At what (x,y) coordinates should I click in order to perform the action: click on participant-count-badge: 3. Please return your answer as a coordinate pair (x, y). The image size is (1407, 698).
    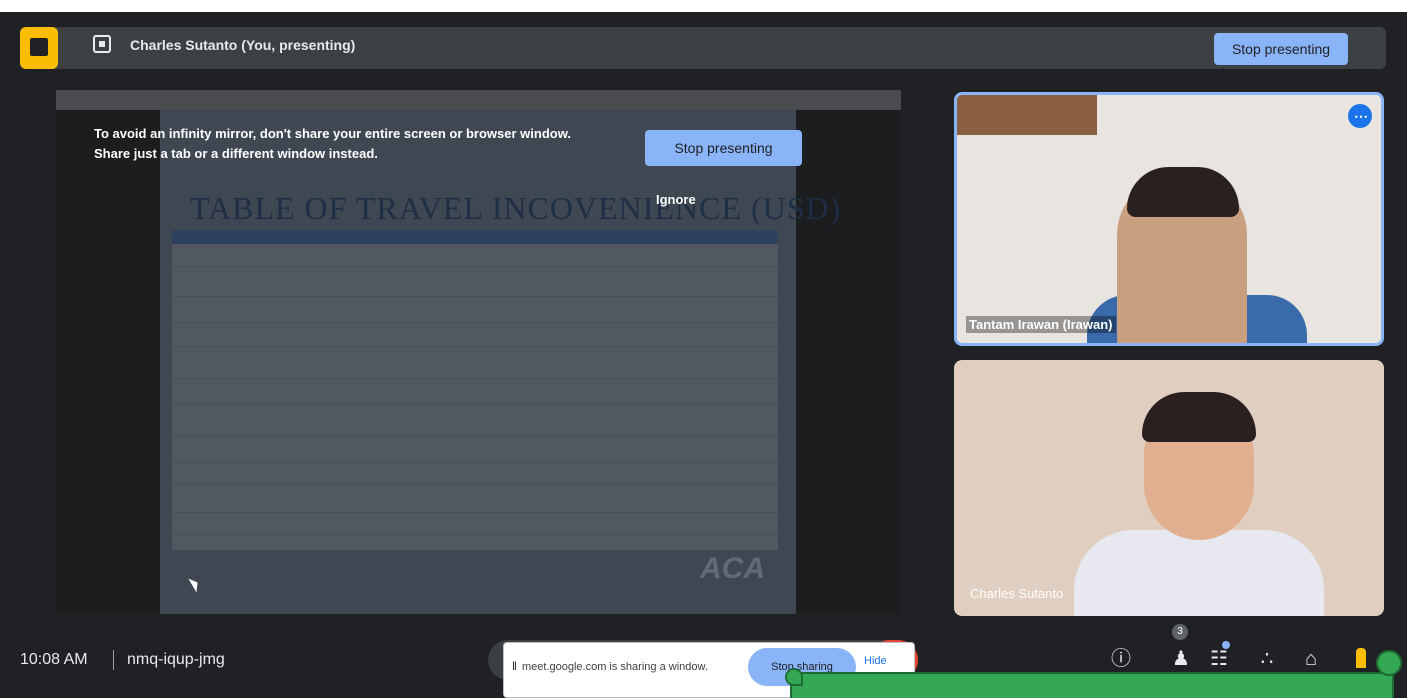
    Looking at the image, I should click on (1180, 632).